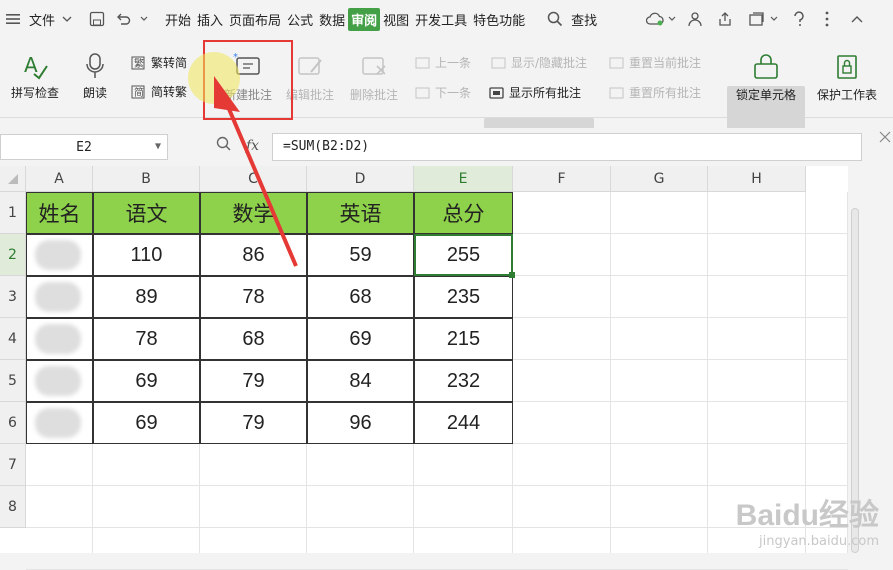 The width and height of the screenshot is (893, 570). I want to click on watermark: Baidu经验 jingyan.baidu.com, so click(807, 524).